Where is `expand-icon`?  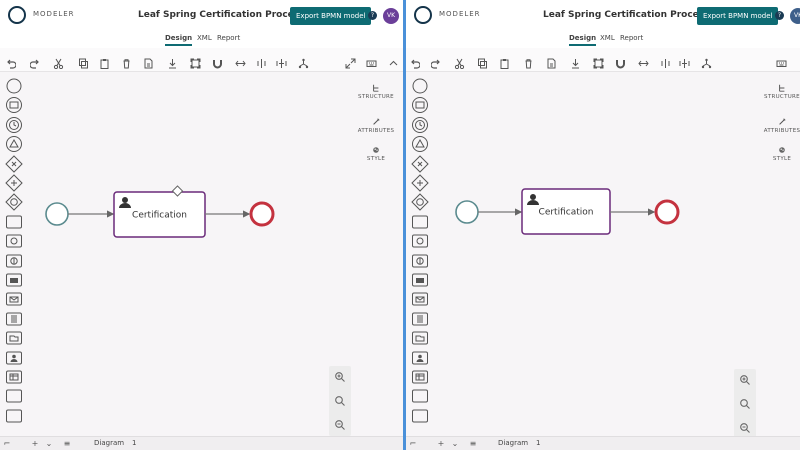
expand-icon is located at coordinates (350, 61).